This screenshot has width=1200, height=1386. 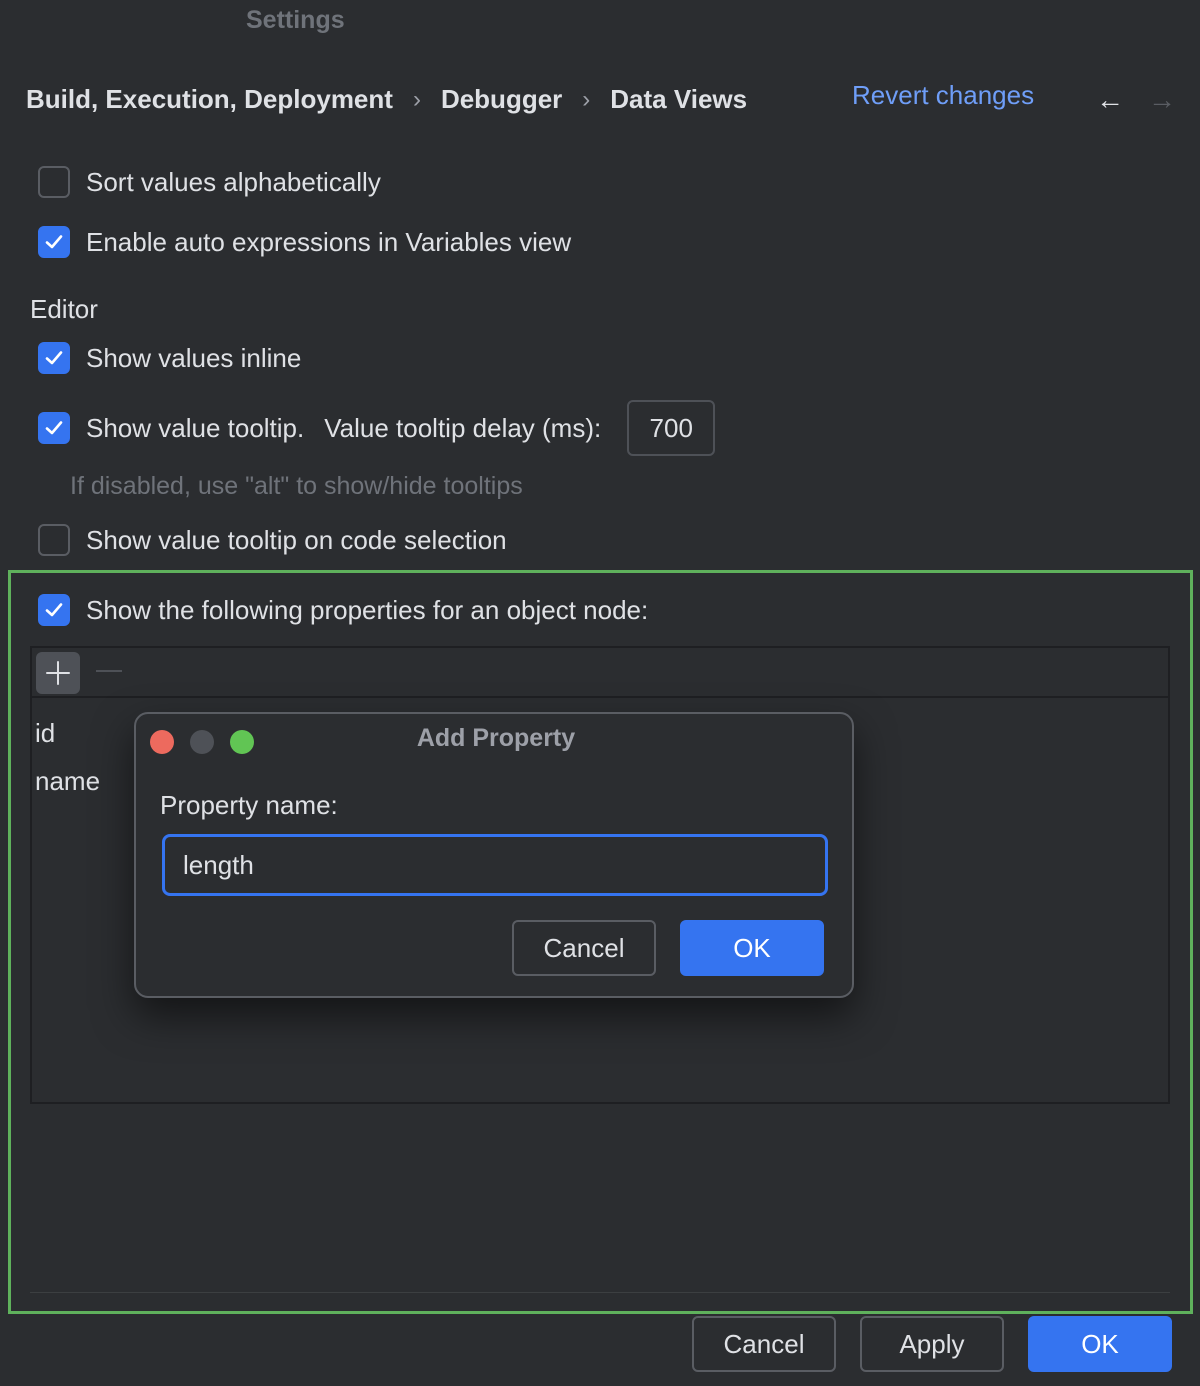 I want to click on property-name-label: Property name:, so click(x=249, y=805).